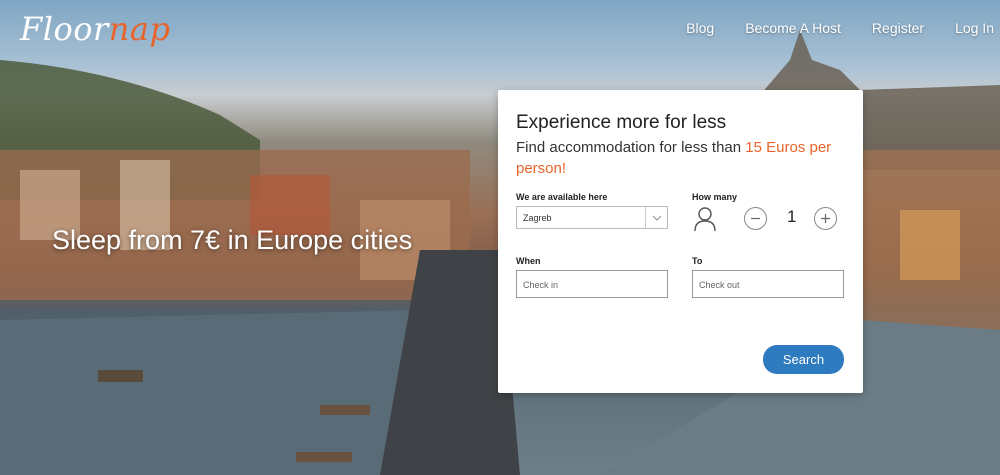  Describe the element at coordinates (768, 284) in the screenshot. I see `checkout-input: Check out` at that location.